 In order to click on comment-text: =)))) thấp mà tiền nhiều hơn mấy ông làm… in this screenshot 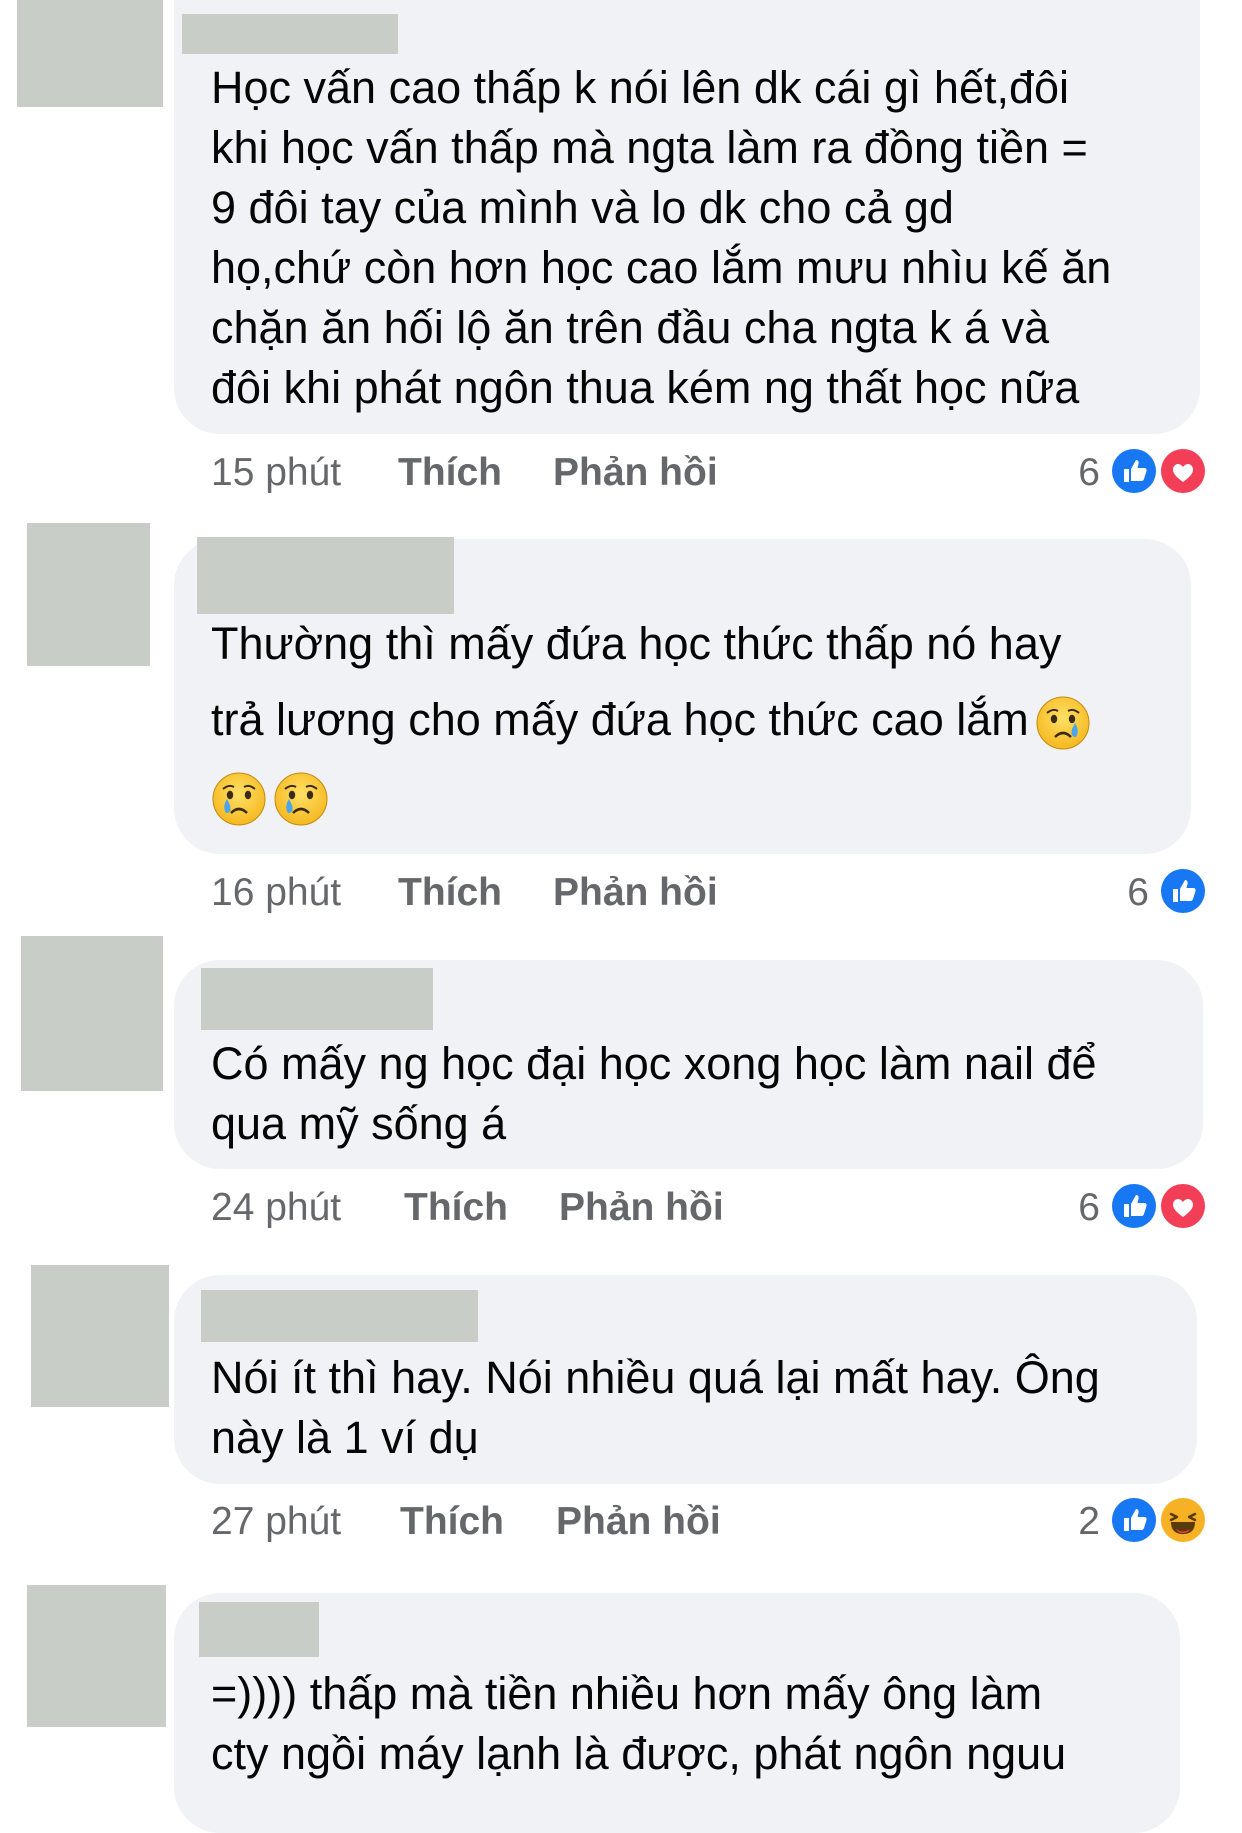, I will do `click(639, 1723)`.